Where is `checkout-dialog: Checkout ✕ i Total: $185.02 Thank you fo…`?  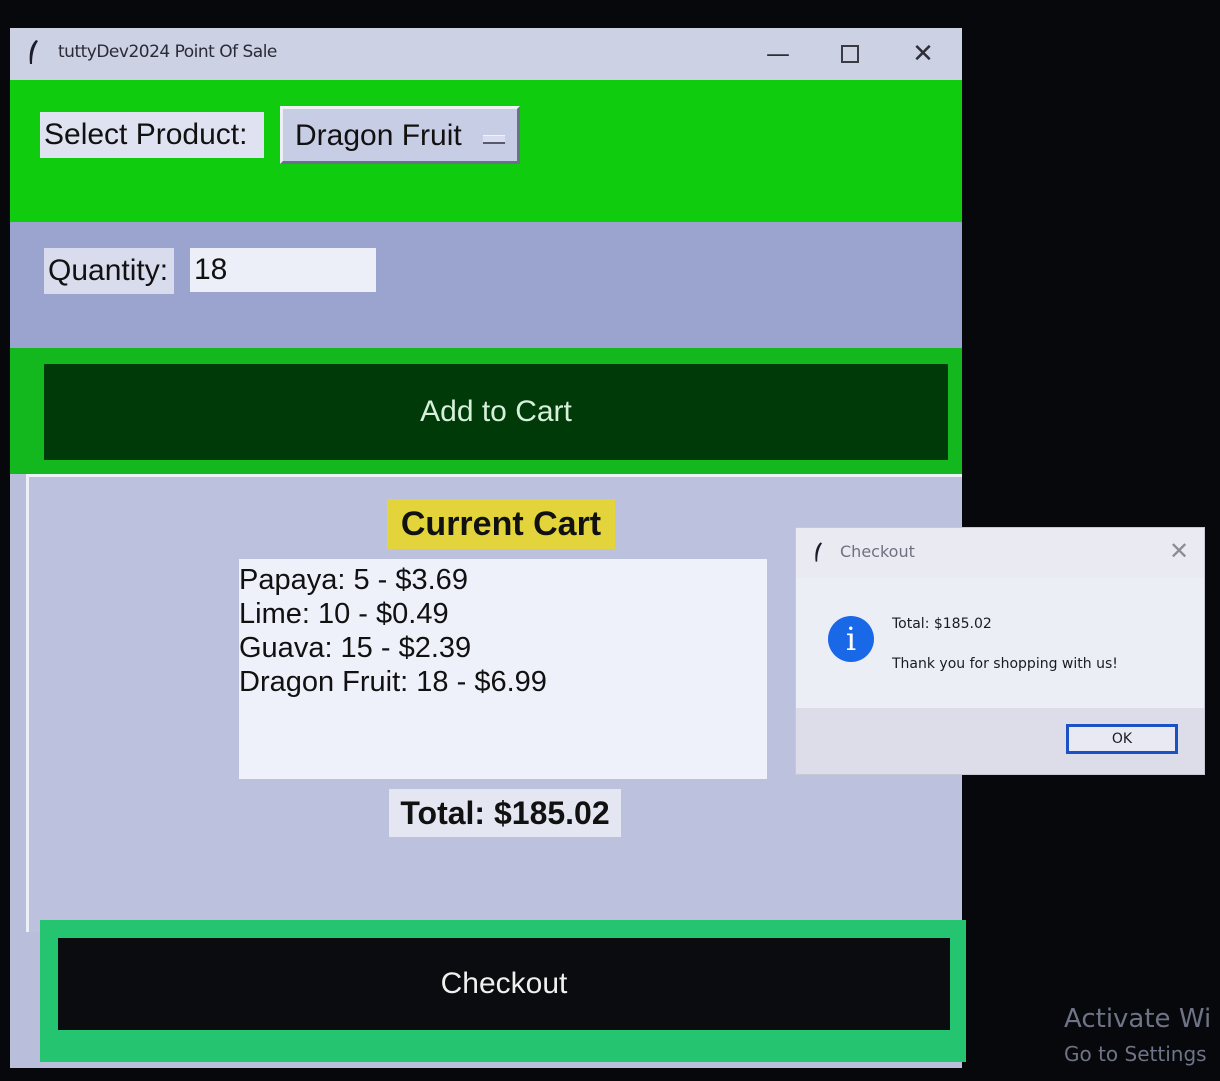
checkout-dialog: Checkout ✕ i Total: $185.02 Thank you fo… is located at coordinates (1000, 651).